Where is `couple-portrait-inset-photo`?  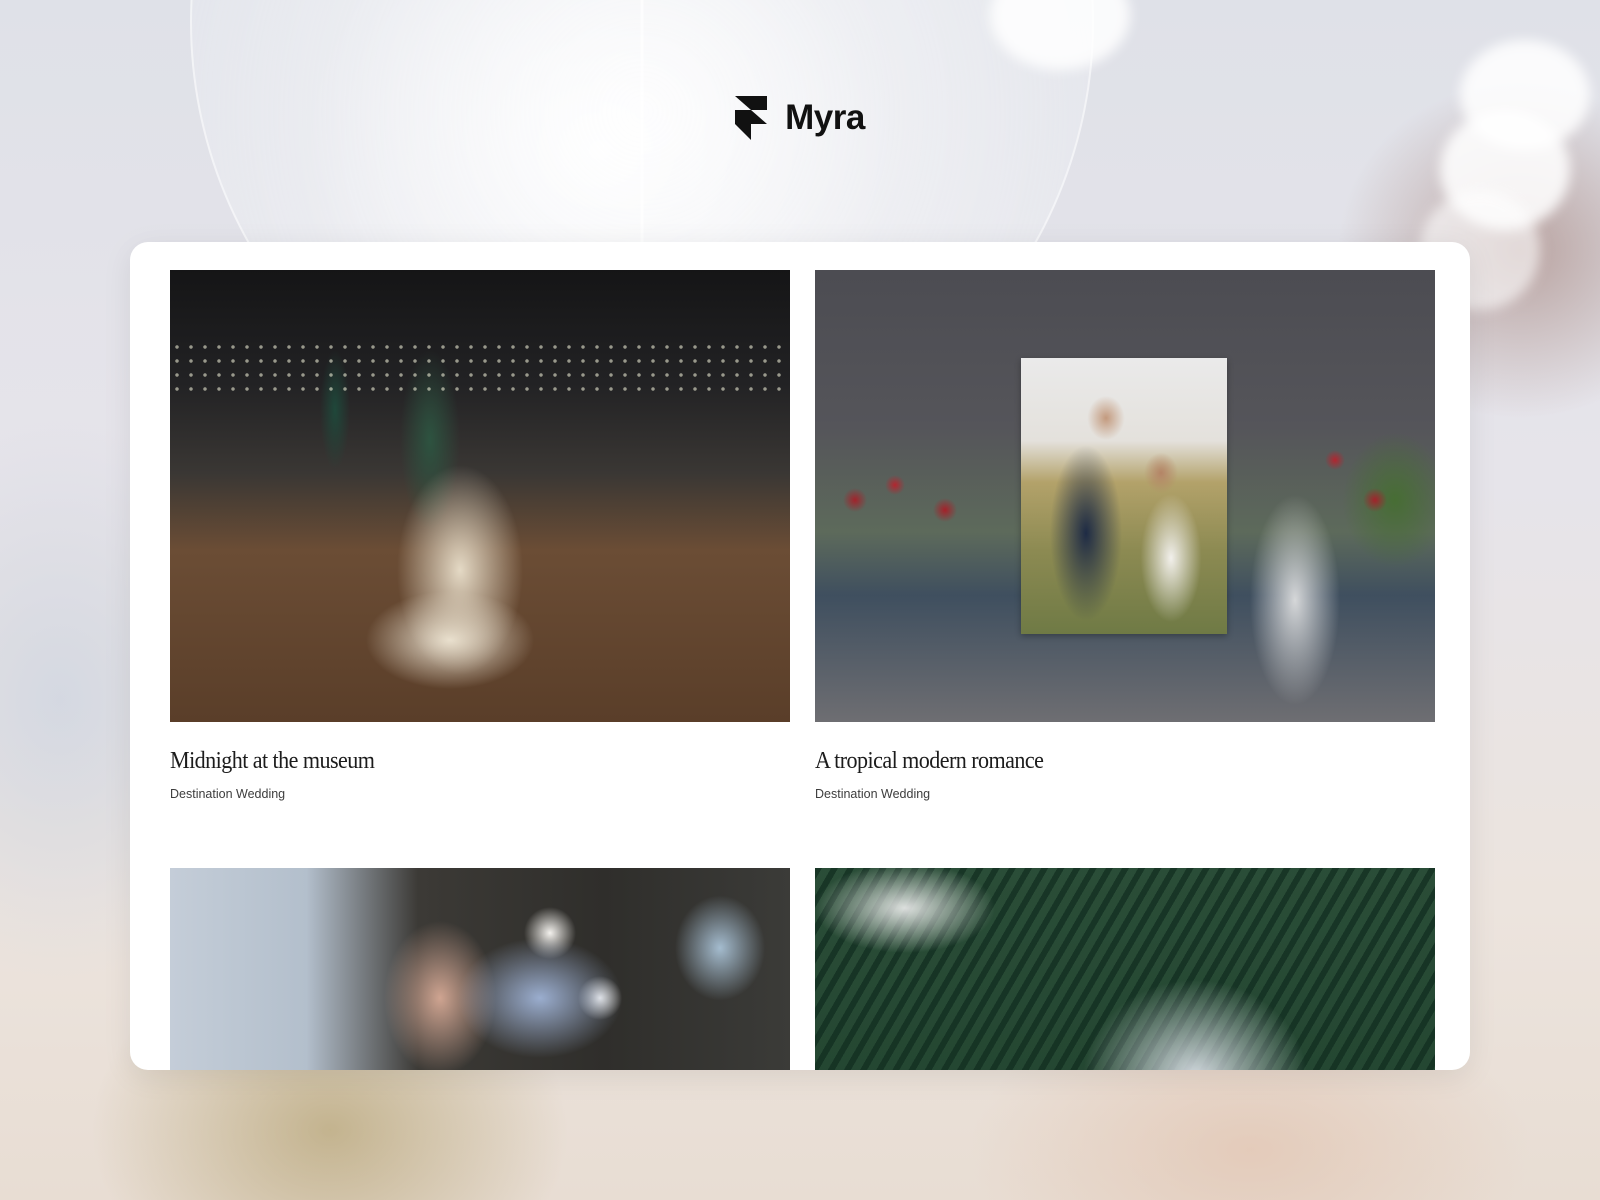
couple-portrait-inset-photo is located at coordinates (1124, 496).